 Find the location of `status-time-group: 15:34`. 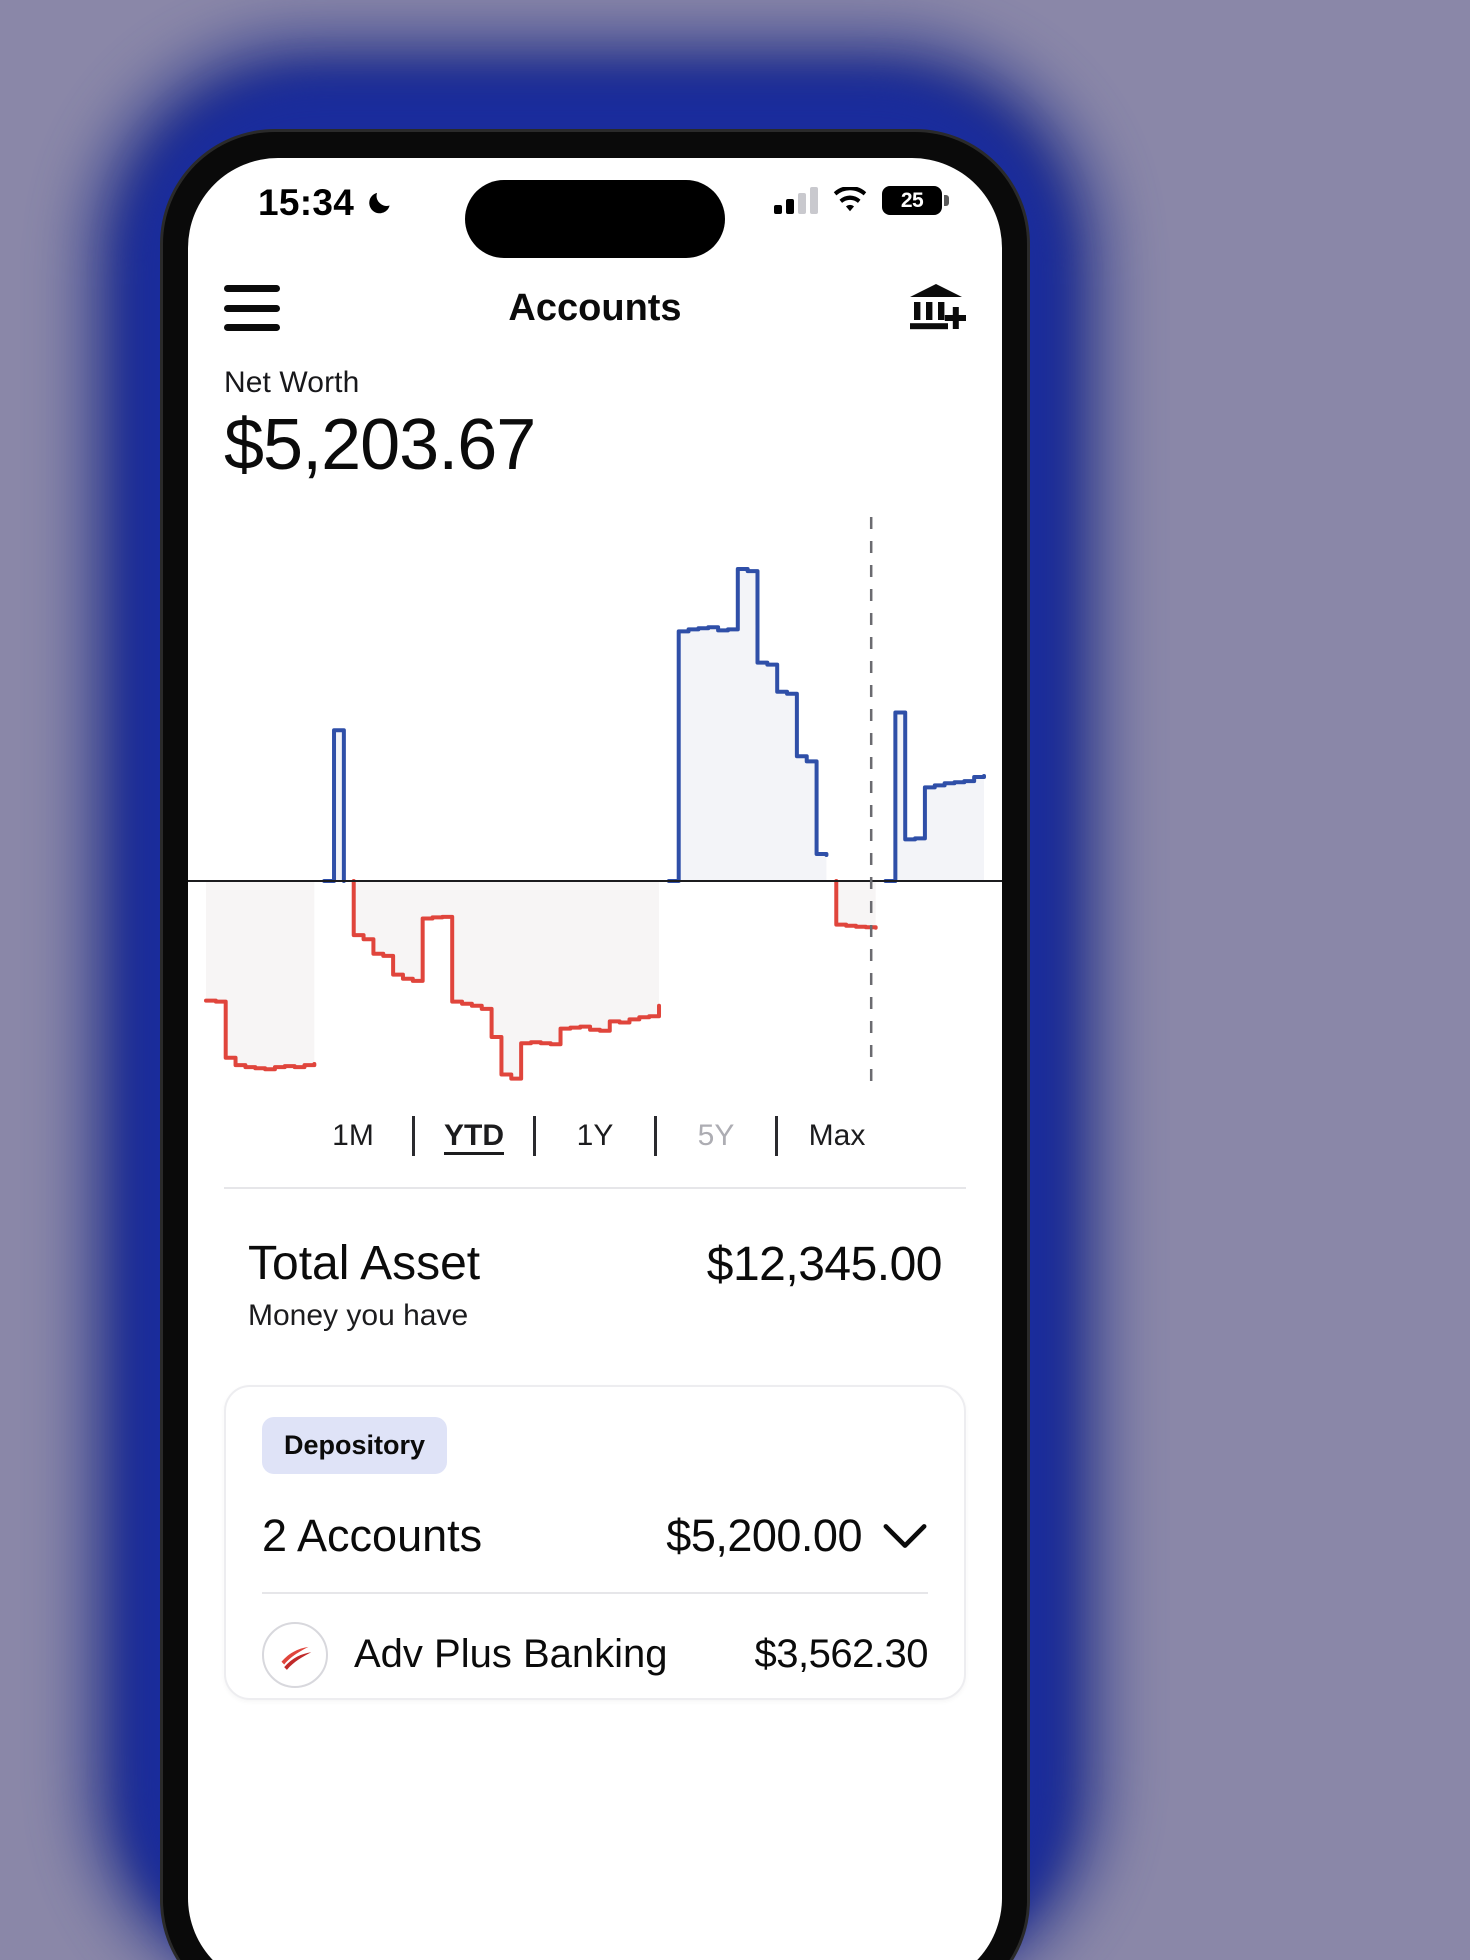

status-time-group: 15:34 is located at coordinates (325, 203).